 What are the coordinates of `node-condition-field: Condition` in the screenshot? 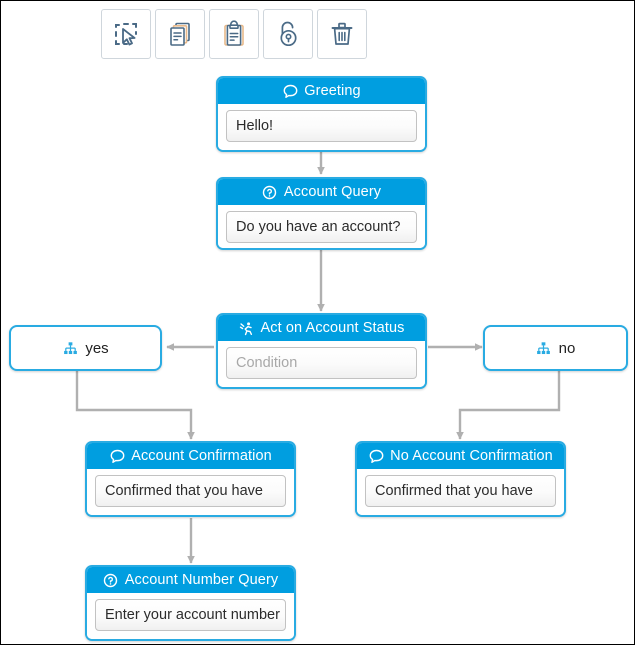 It's located at (321, 363).